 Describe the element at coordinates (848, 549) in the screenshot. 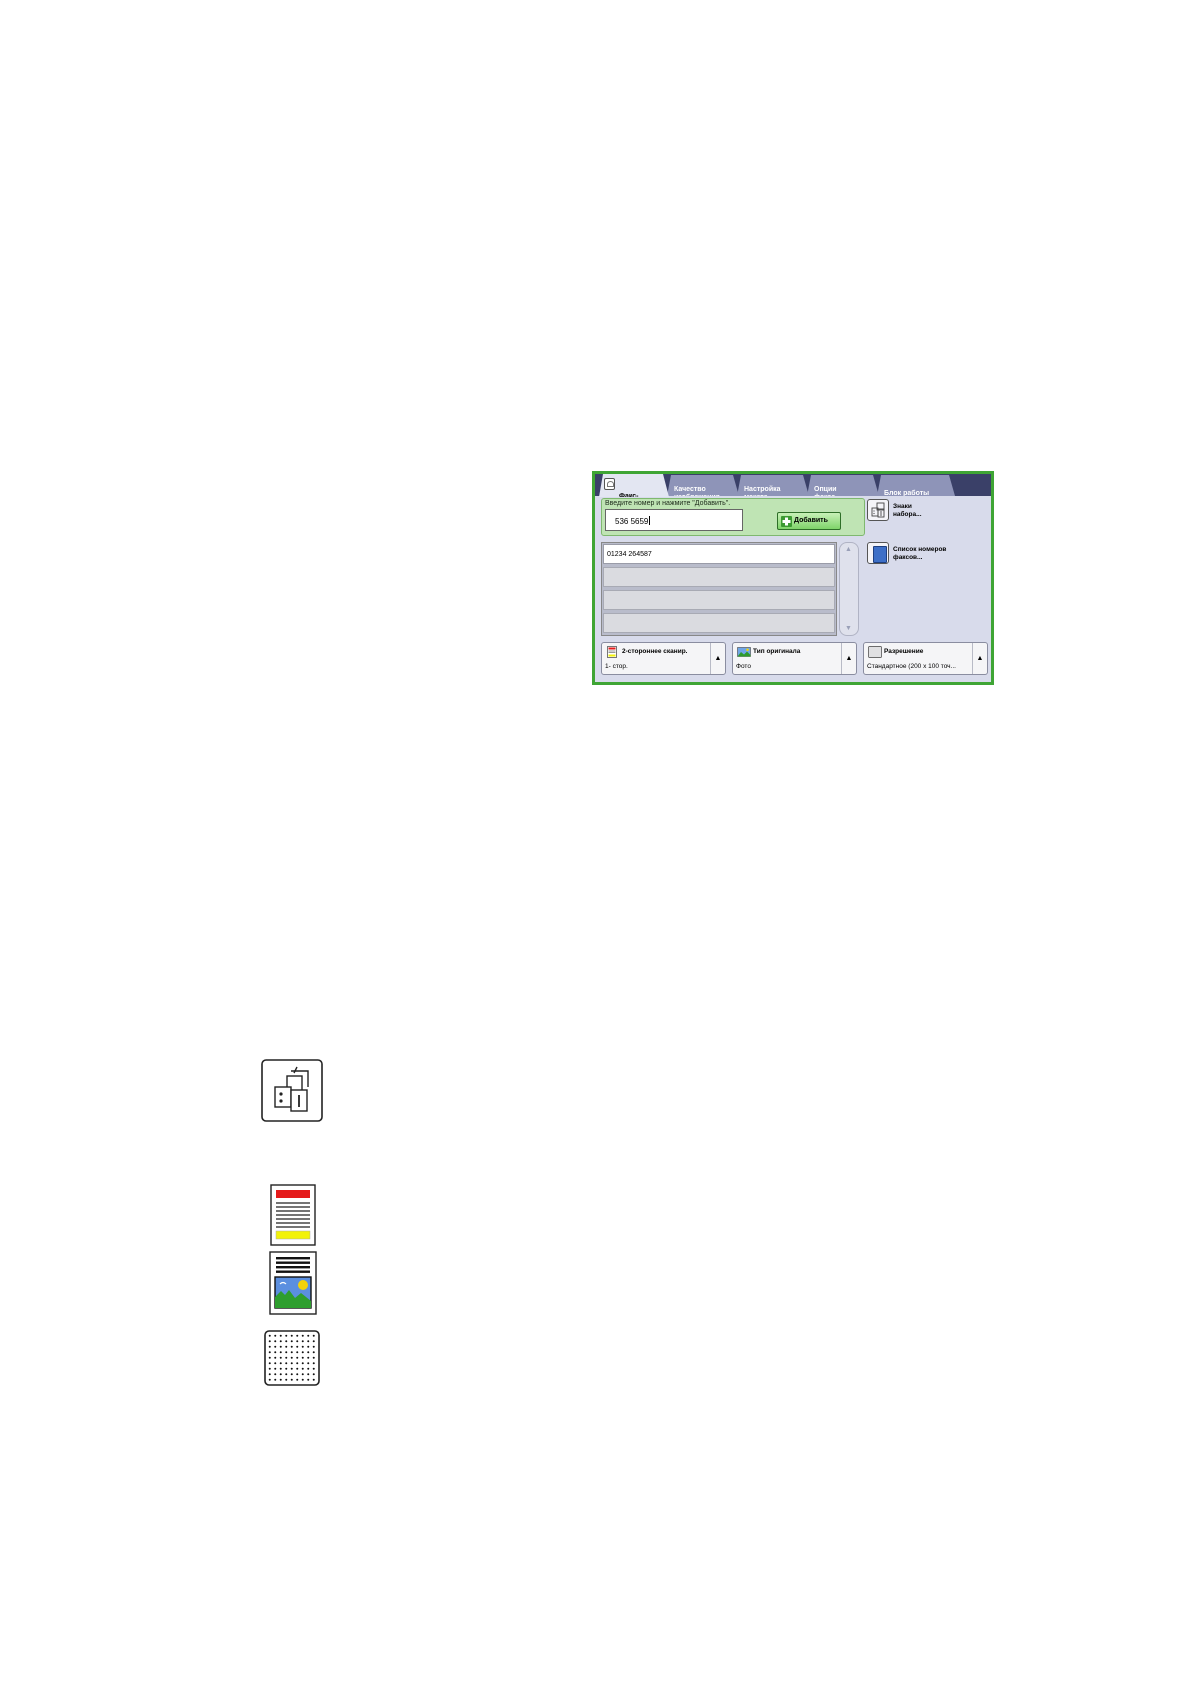

I see `scroll-up-icon: ▲` at that location.